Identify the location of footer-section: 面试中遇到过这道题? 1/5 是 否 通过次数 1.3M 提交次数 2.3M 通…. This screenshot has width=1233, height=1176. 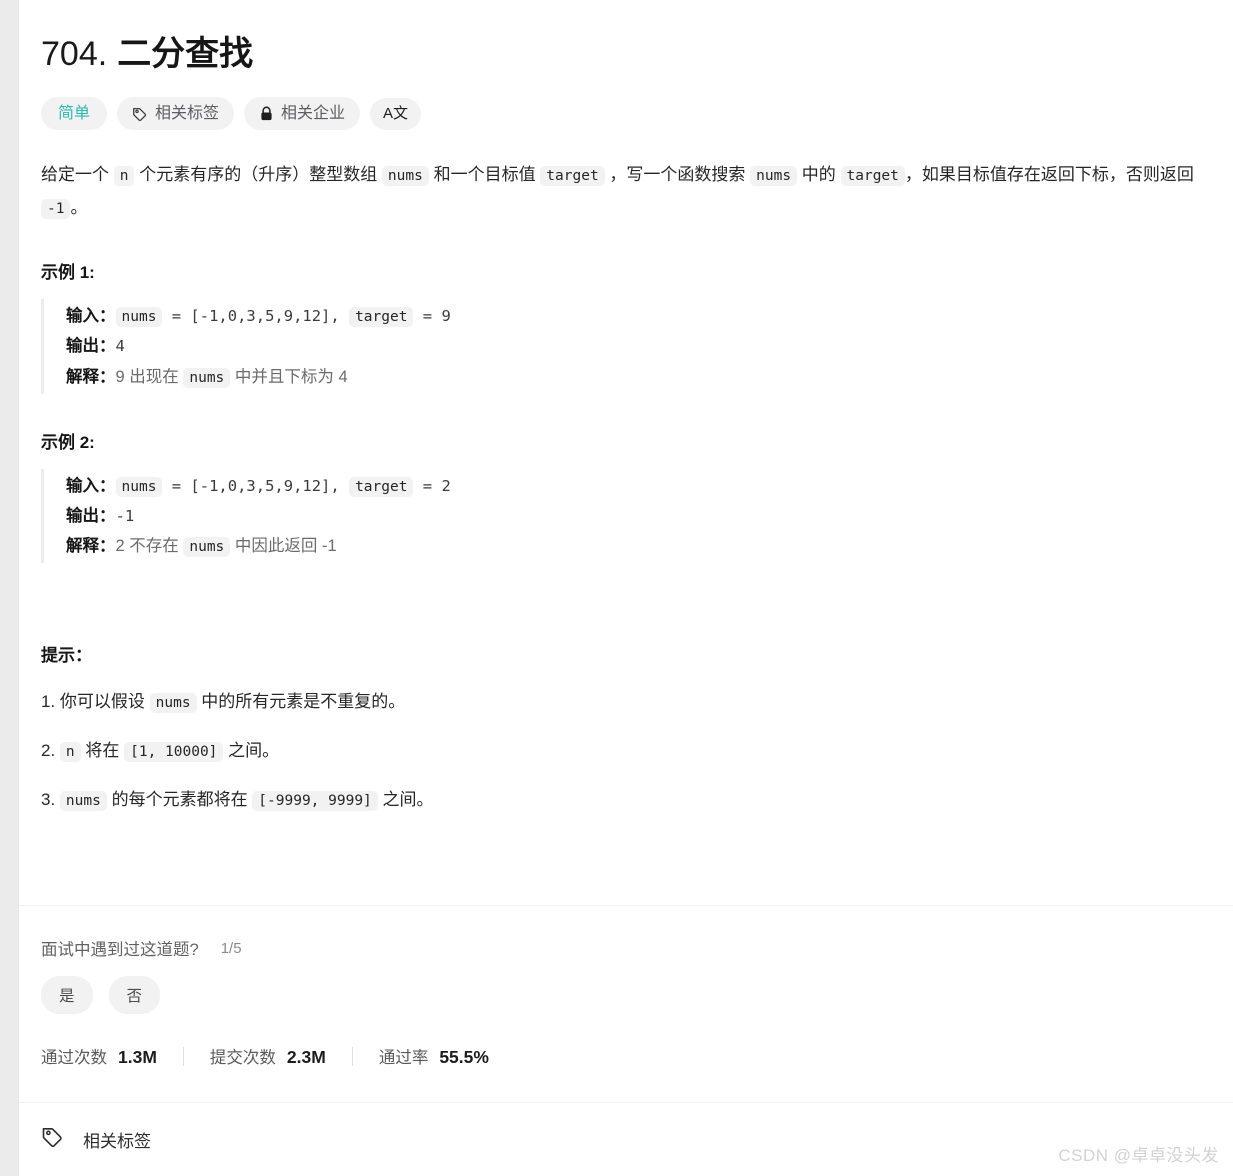
(626, 987).